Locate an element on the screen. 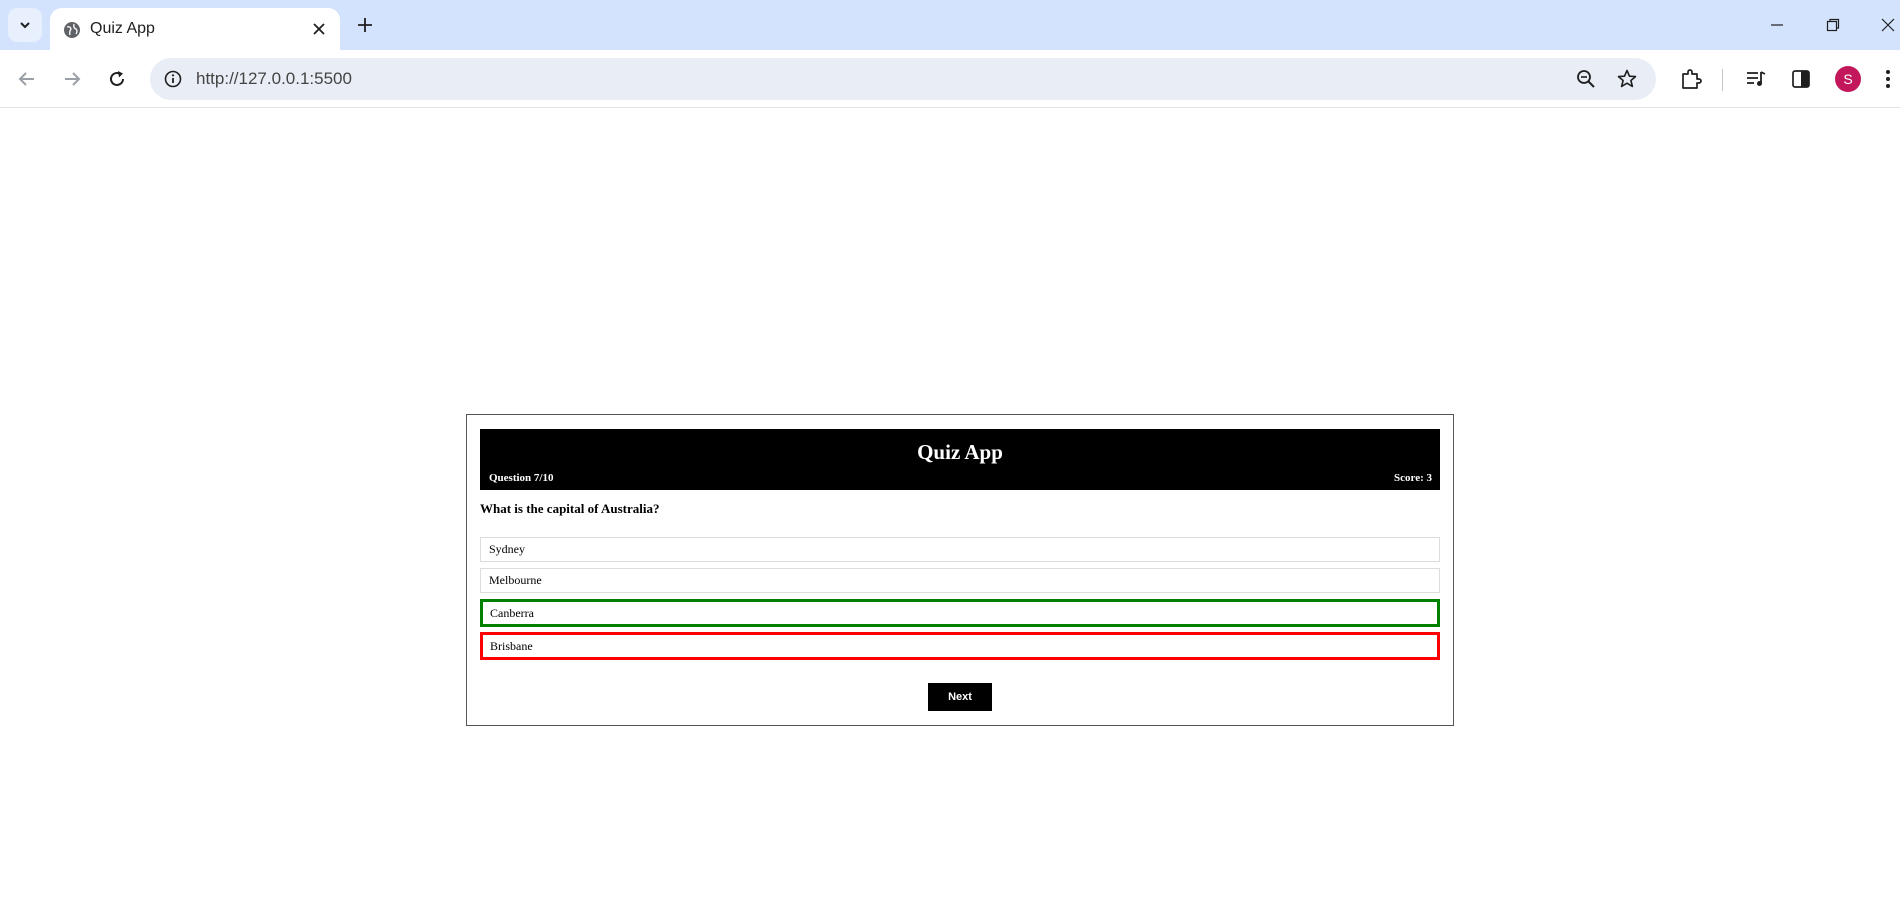 This screenshot has height=905, width=1900. globe-icon is located at coordinates (72, 30).